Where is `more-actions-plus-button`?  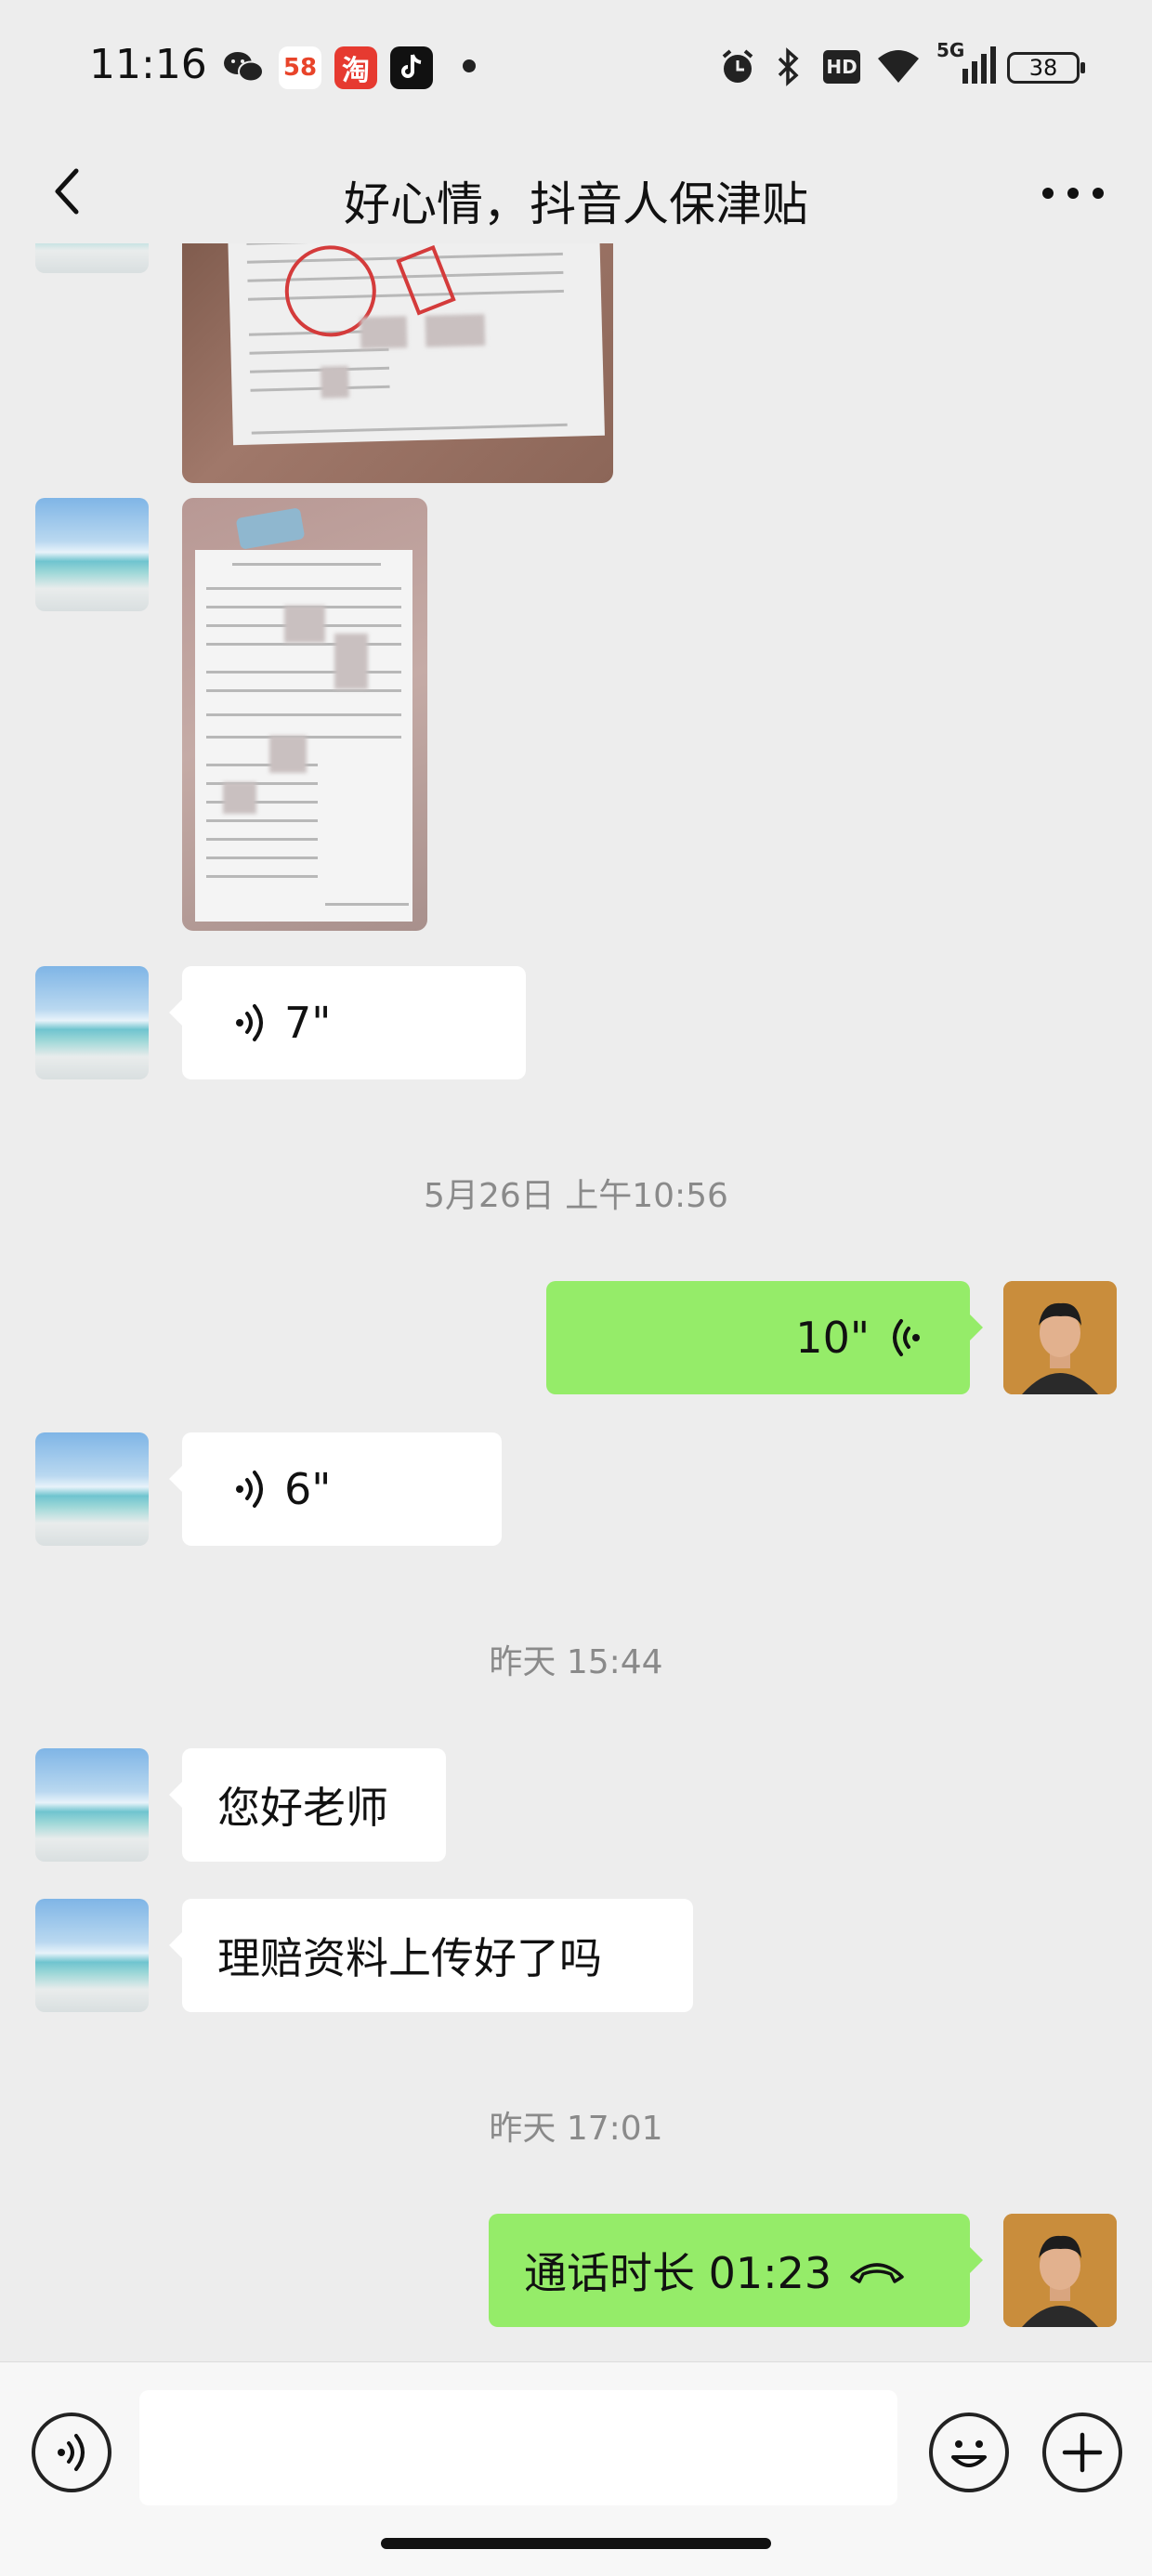
more-actions-plus-button is located at coordinates (1082, 2452).